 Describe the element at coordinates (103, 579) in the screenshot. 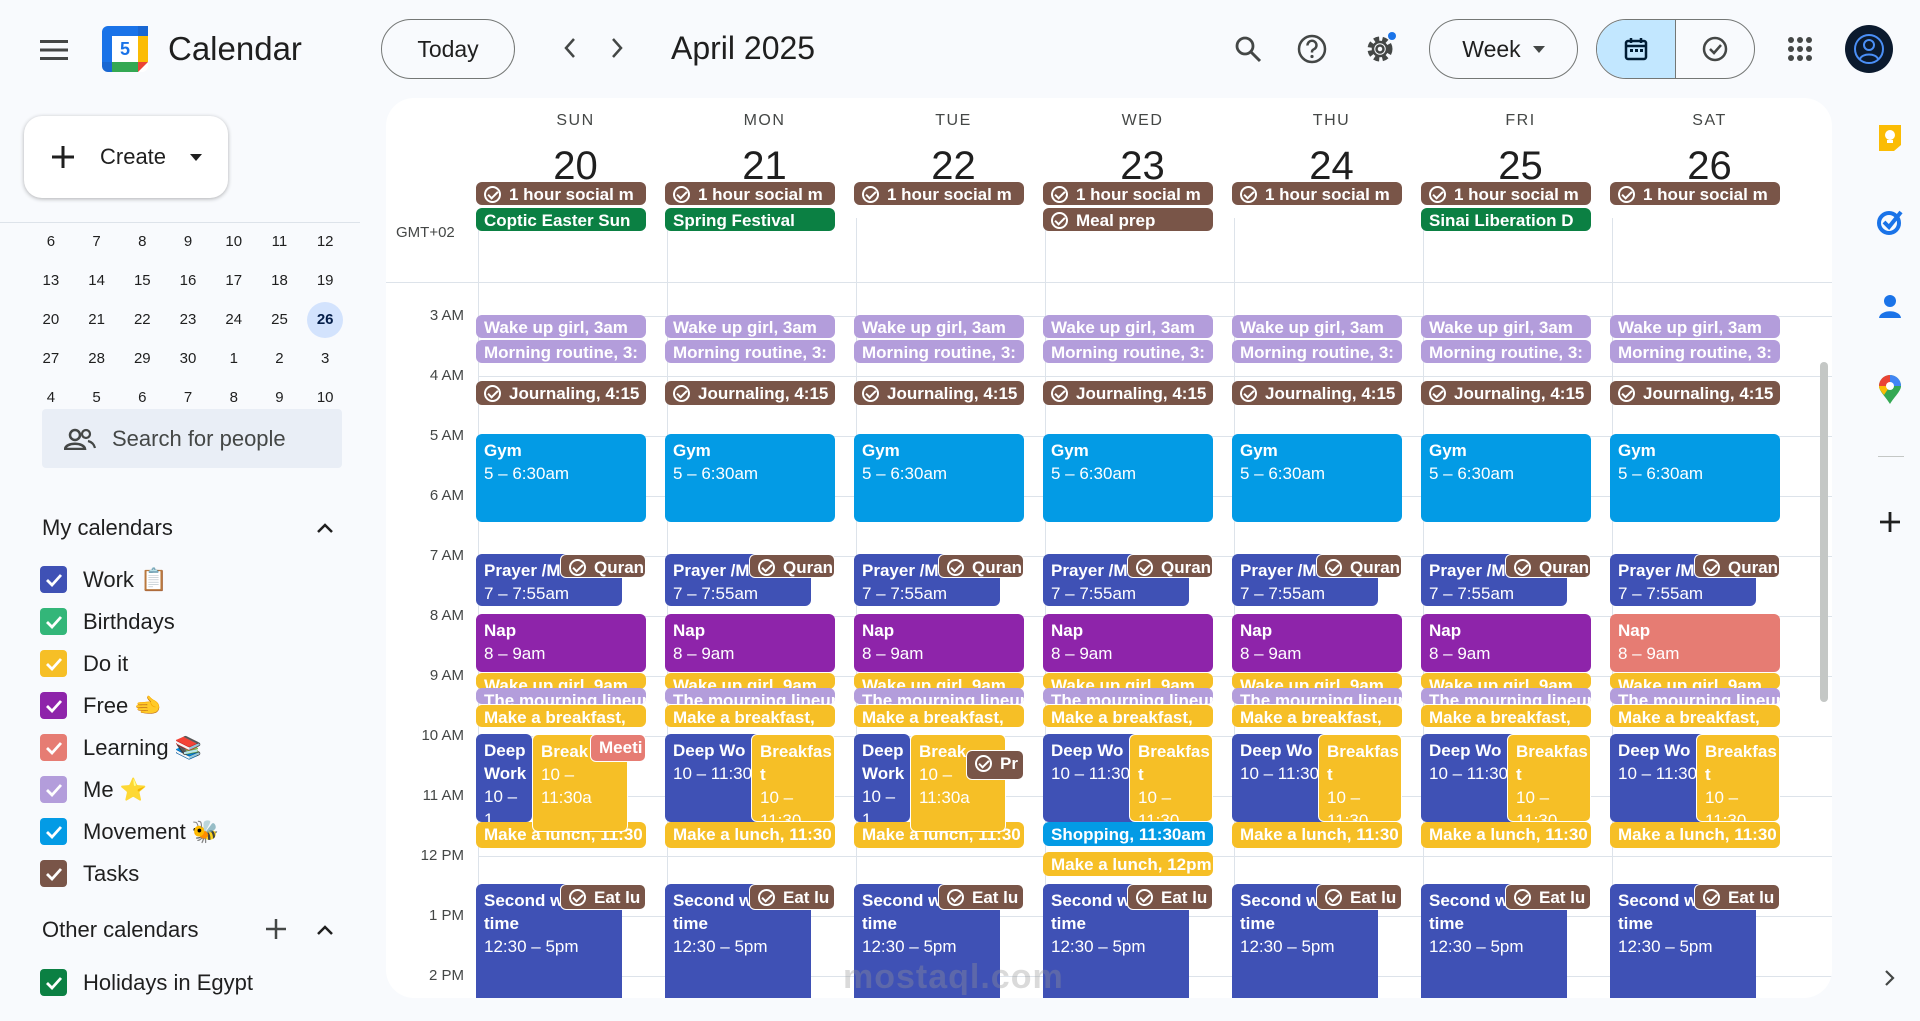

I see `calendar-item: Work 📋` at that location.